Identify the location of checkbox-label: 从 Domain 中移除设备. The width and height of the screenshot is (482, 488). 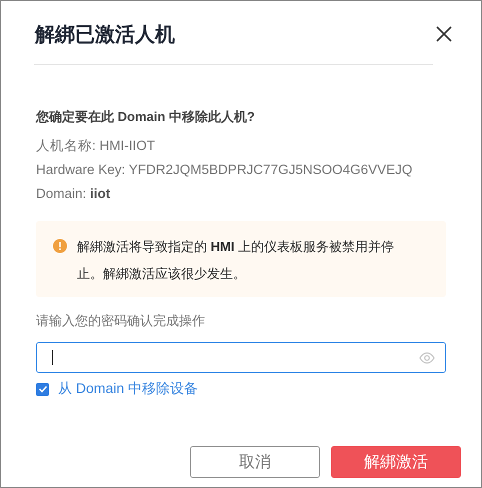
(128, 389).